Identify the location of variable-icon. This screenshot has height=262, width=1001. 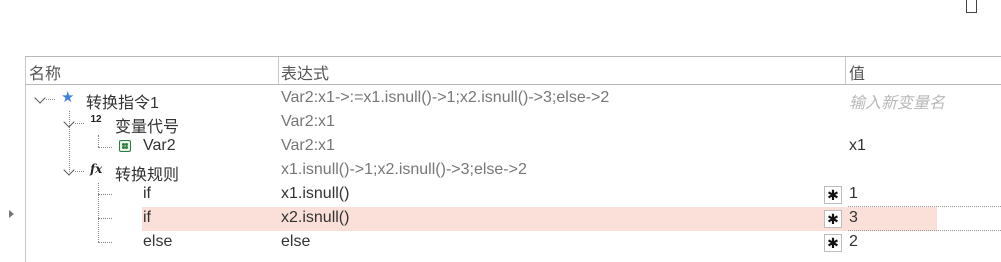
(125, 146).